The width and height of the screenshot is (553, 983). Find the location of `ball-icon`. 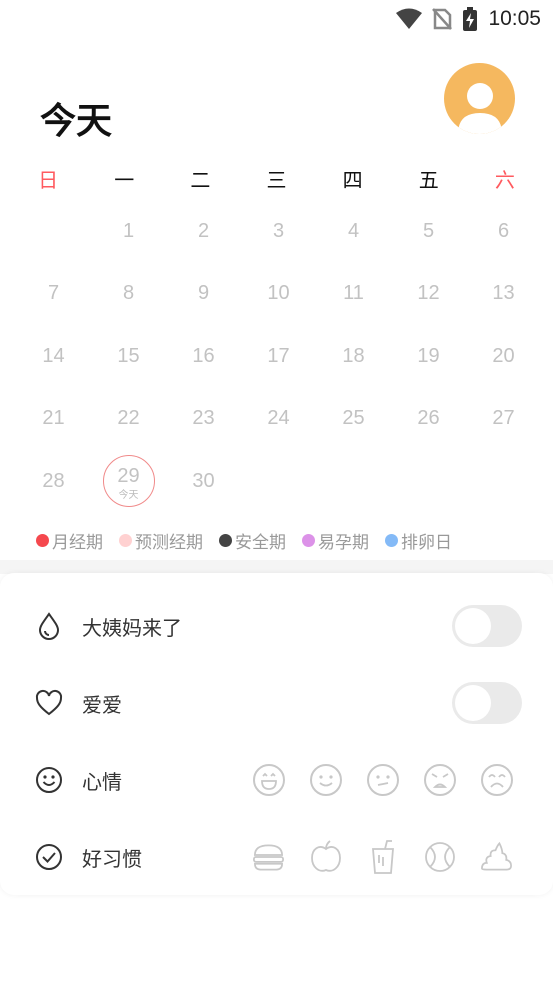

ball-icon is located at coordinates (439, 857).